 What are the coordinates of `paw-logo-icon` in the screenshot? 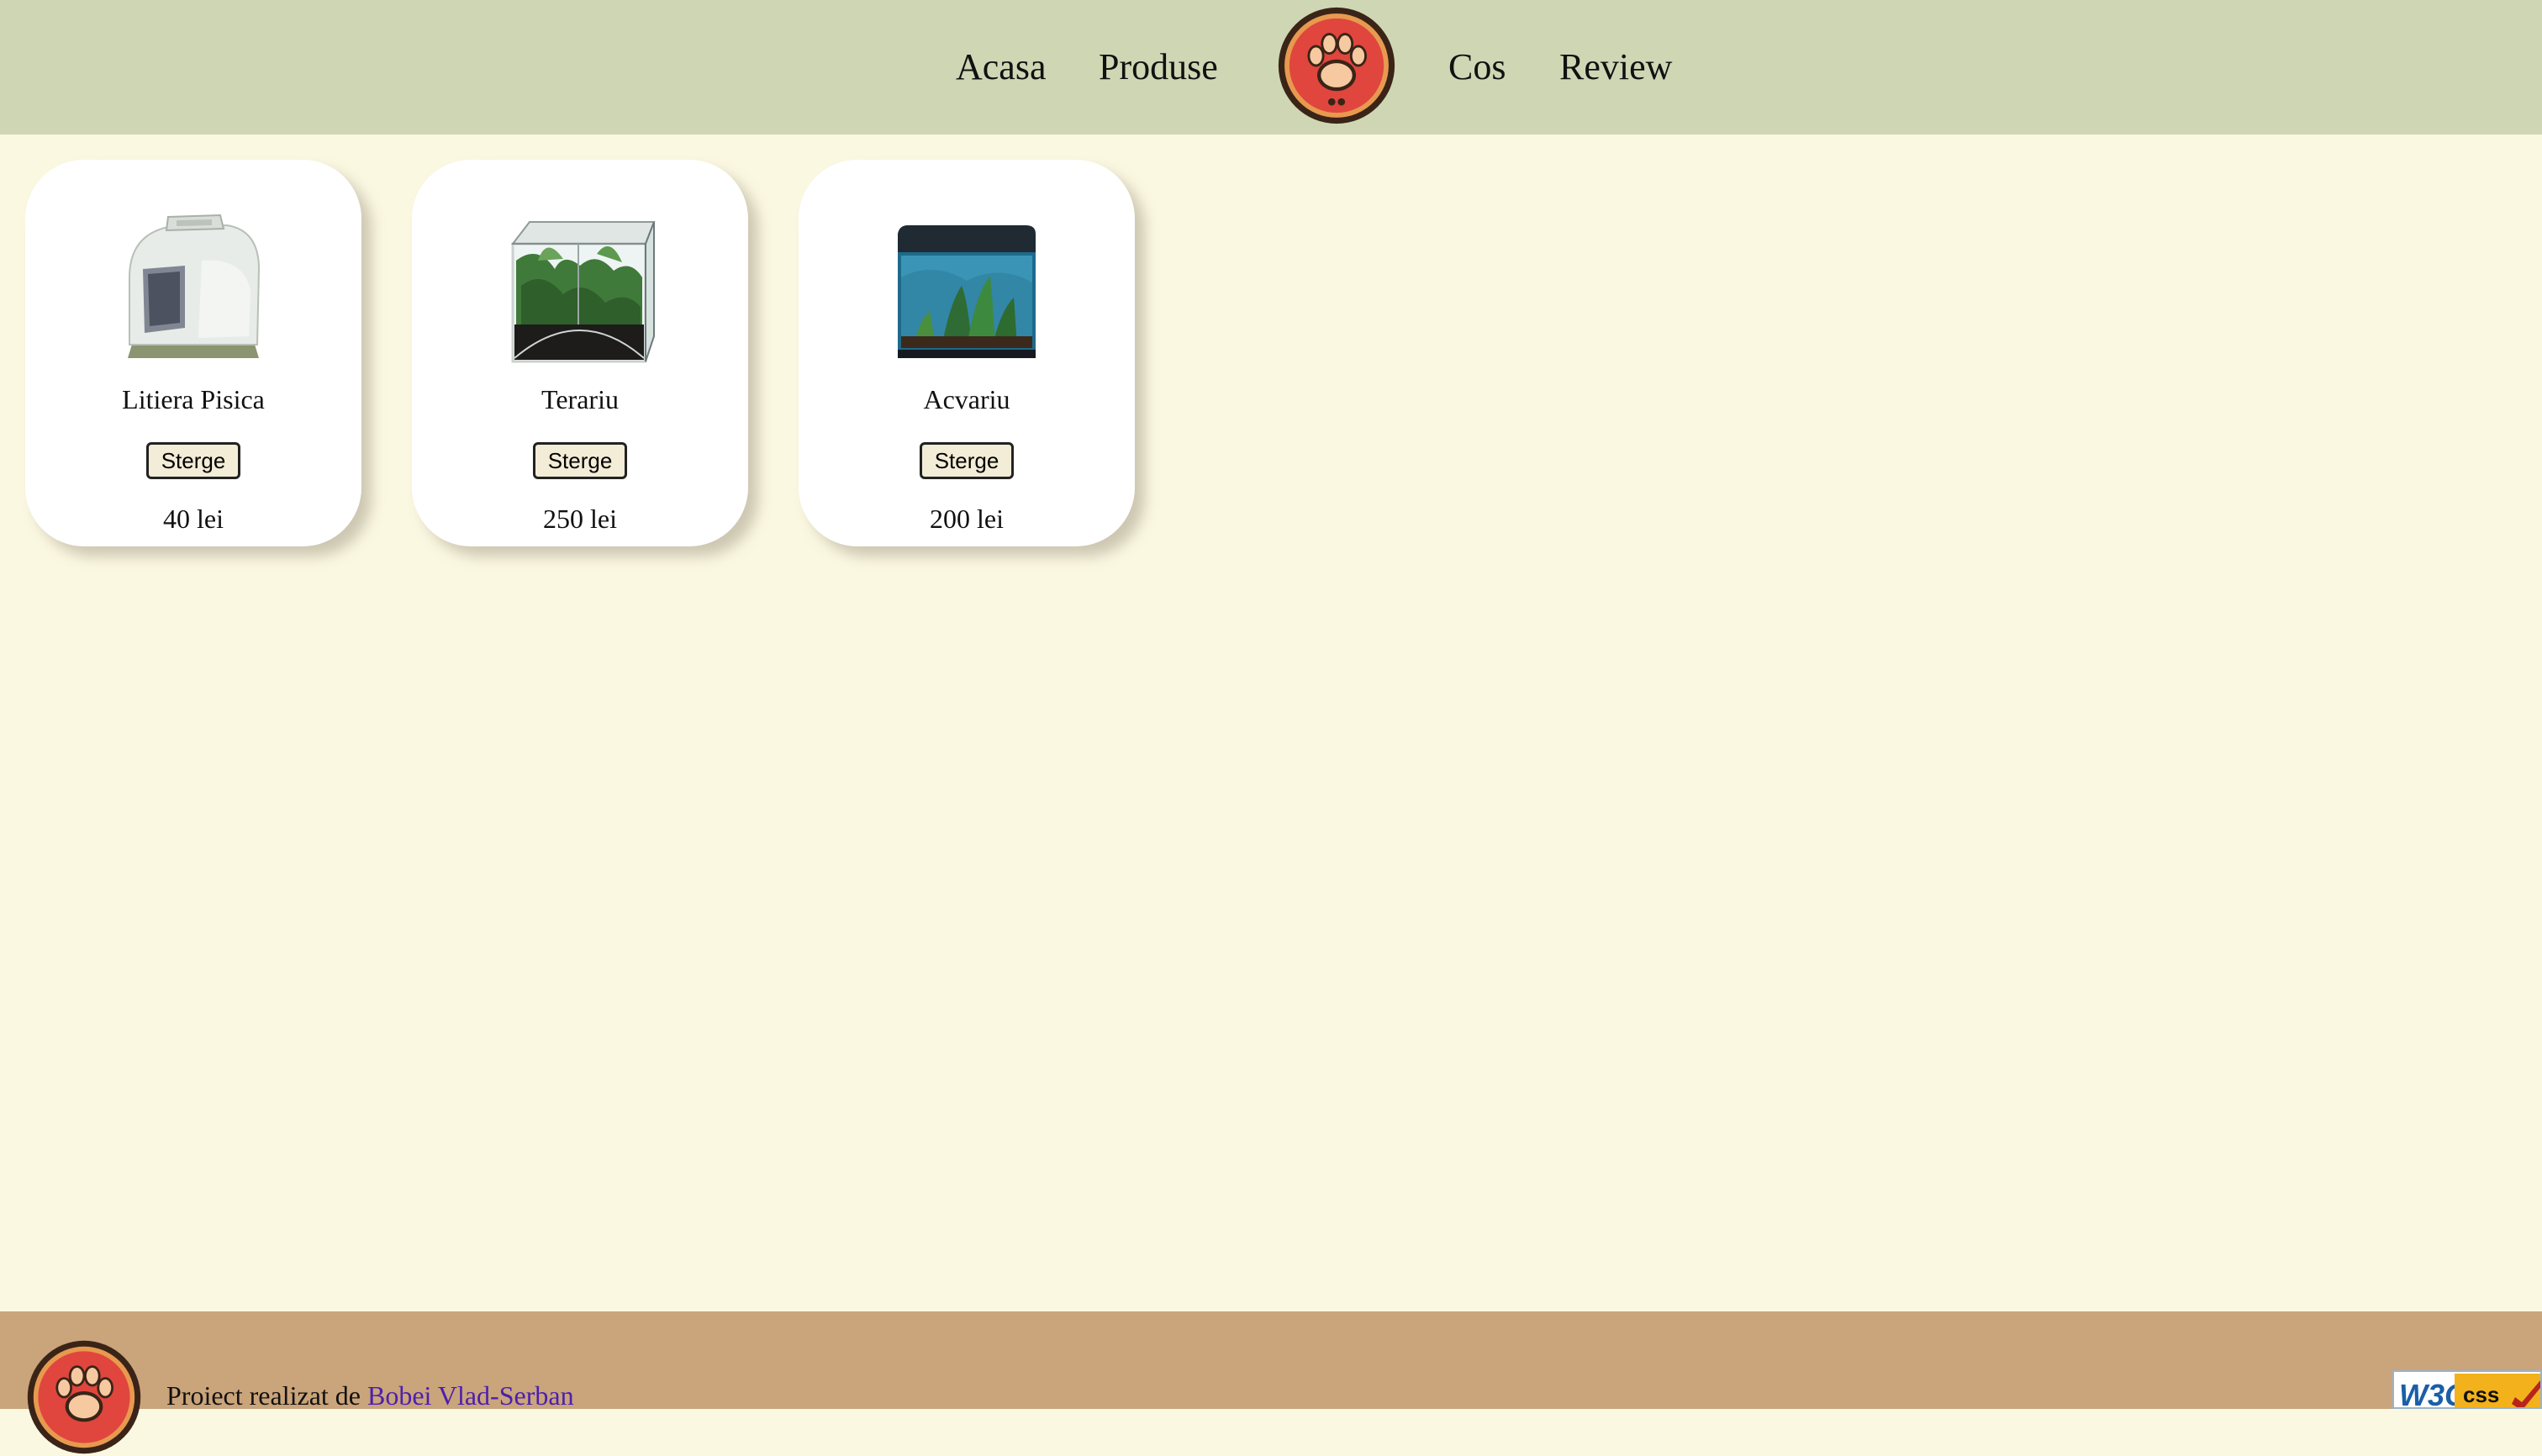 It's located at (1336, 65).